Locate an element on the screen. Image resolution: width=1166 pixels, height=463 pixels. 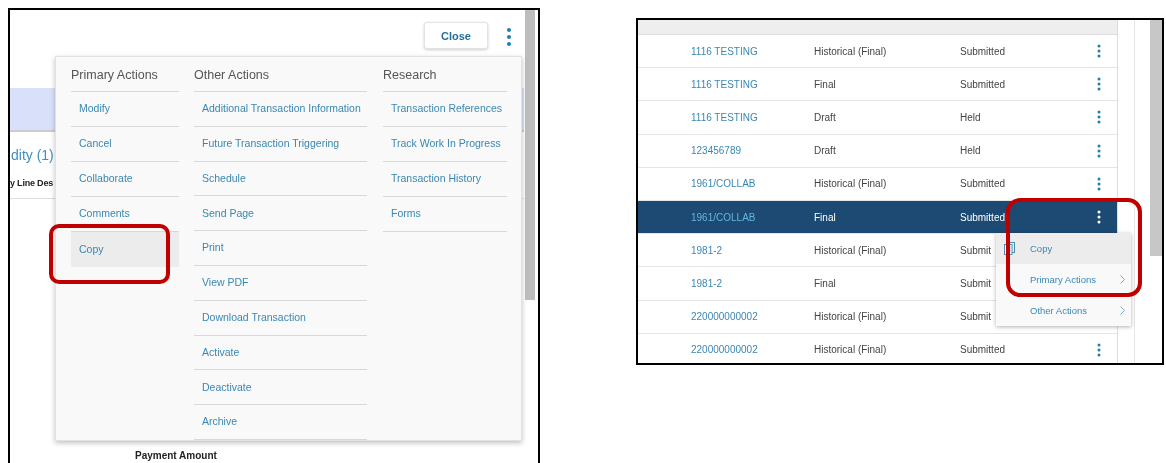
reference-link: 123456789 is located at coordinates (752, 151).